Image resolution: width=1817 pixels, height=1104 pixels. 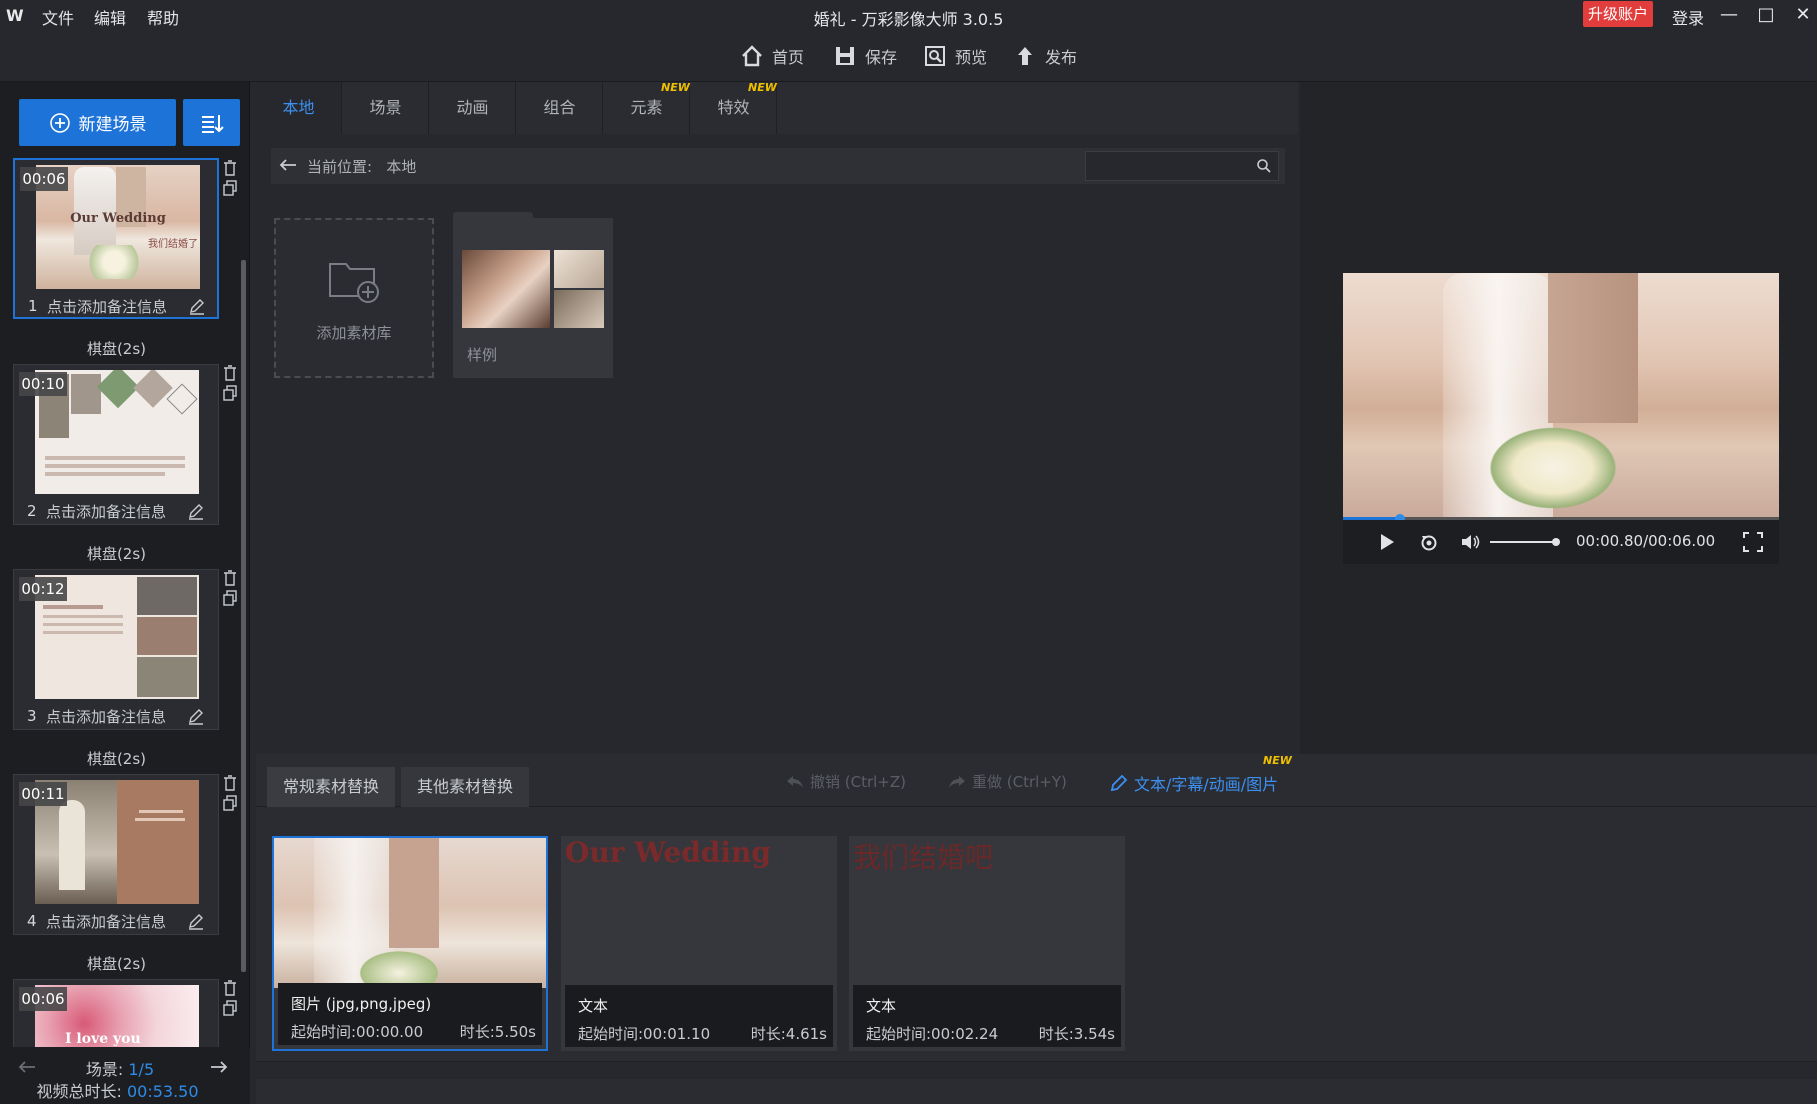 What do you see at coordinates (908, 57) in the screenshot?
I see `toolbar: 首页 保存 预览 发布` at bounding box center [908, 57].